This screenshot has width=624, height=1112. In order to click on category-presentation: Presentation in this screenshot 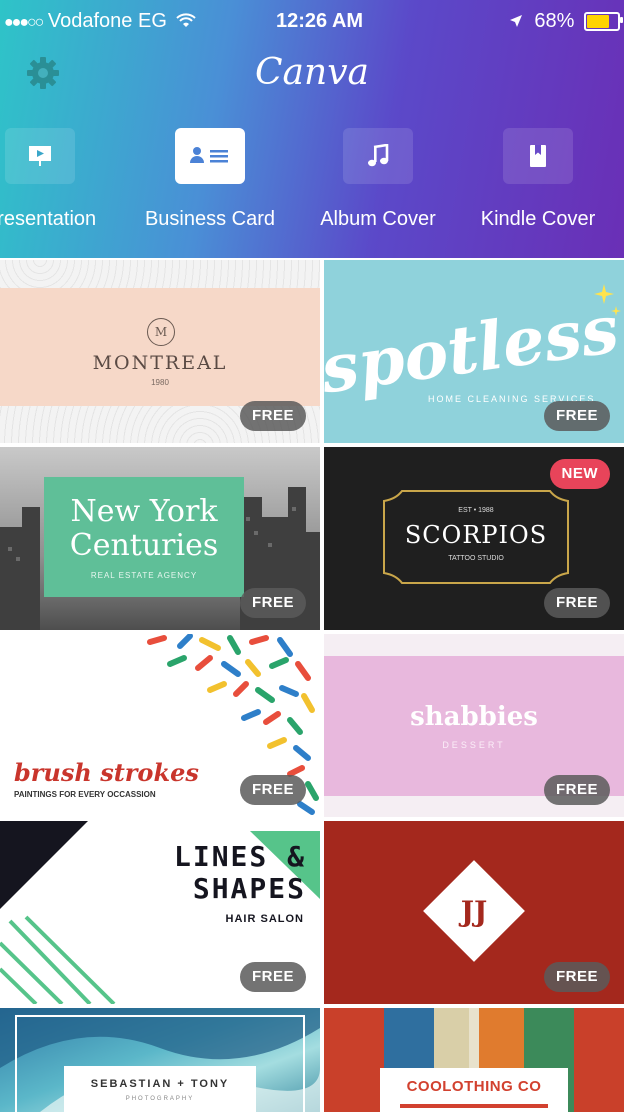, I will do `click(65, 179)`.